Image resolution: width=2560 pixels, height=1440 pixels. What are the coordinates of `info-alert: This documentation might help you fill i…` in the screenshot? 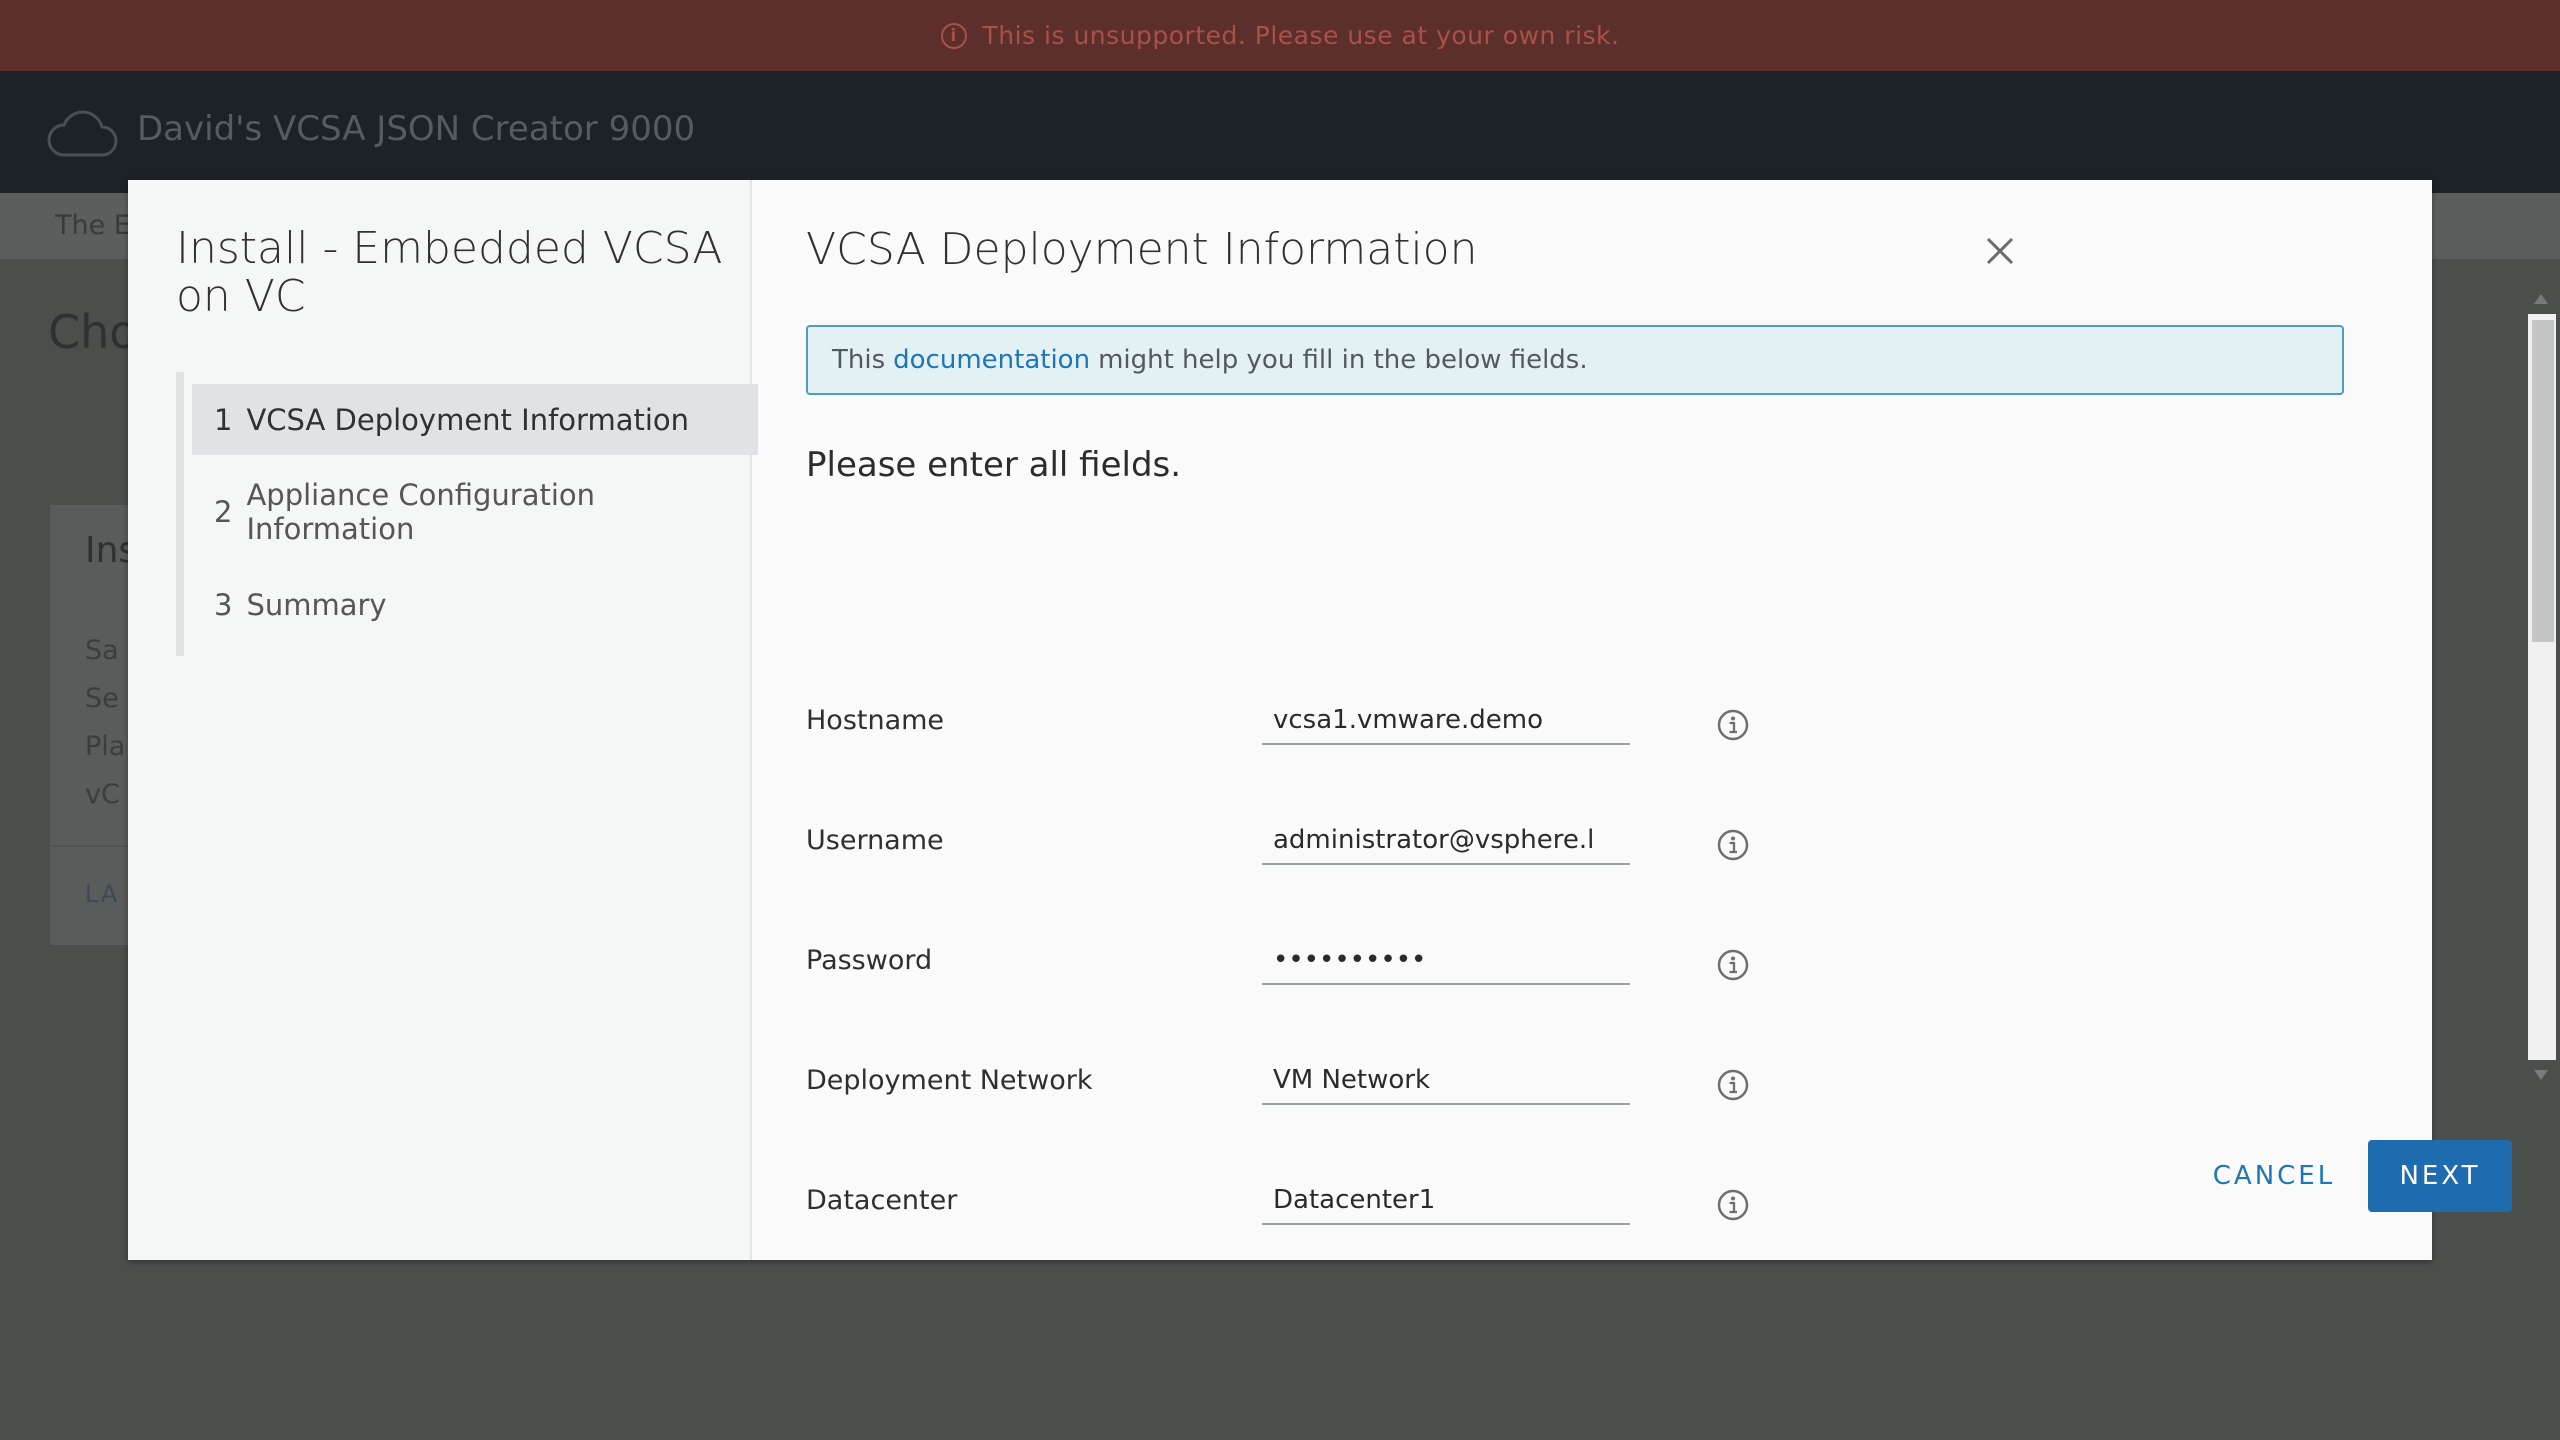 It's located at (1575, 360).